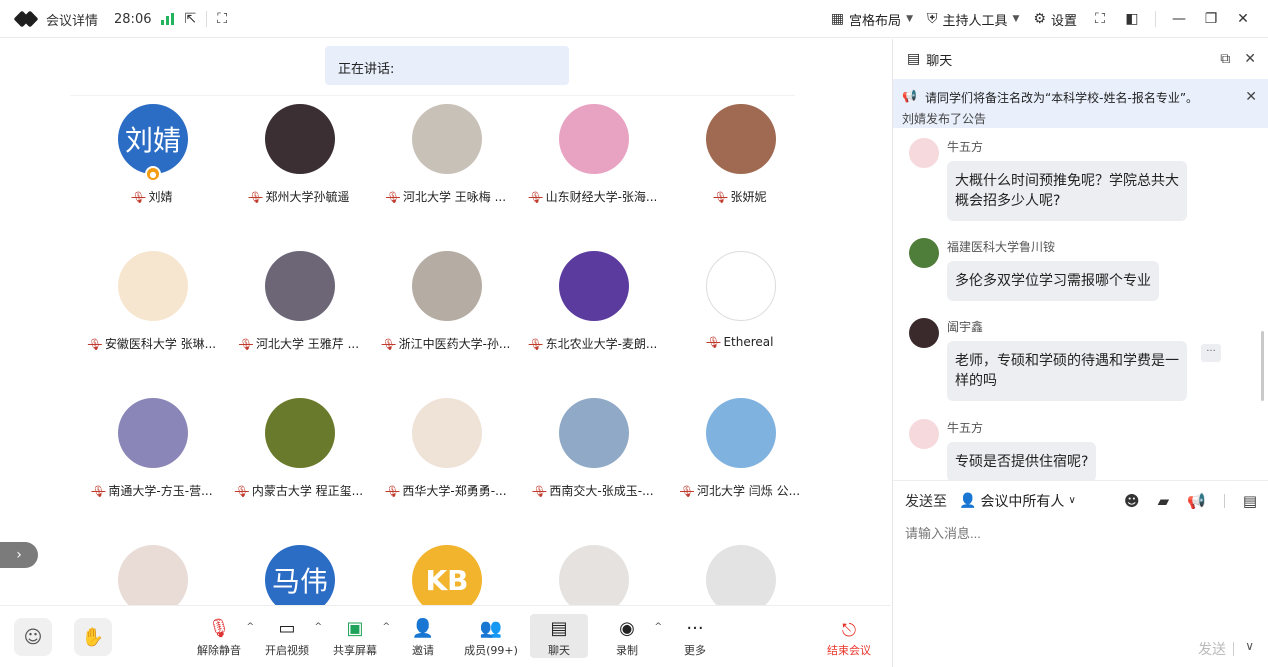  I want to click on expand-arrow-icon: ›, so click(19, 555).